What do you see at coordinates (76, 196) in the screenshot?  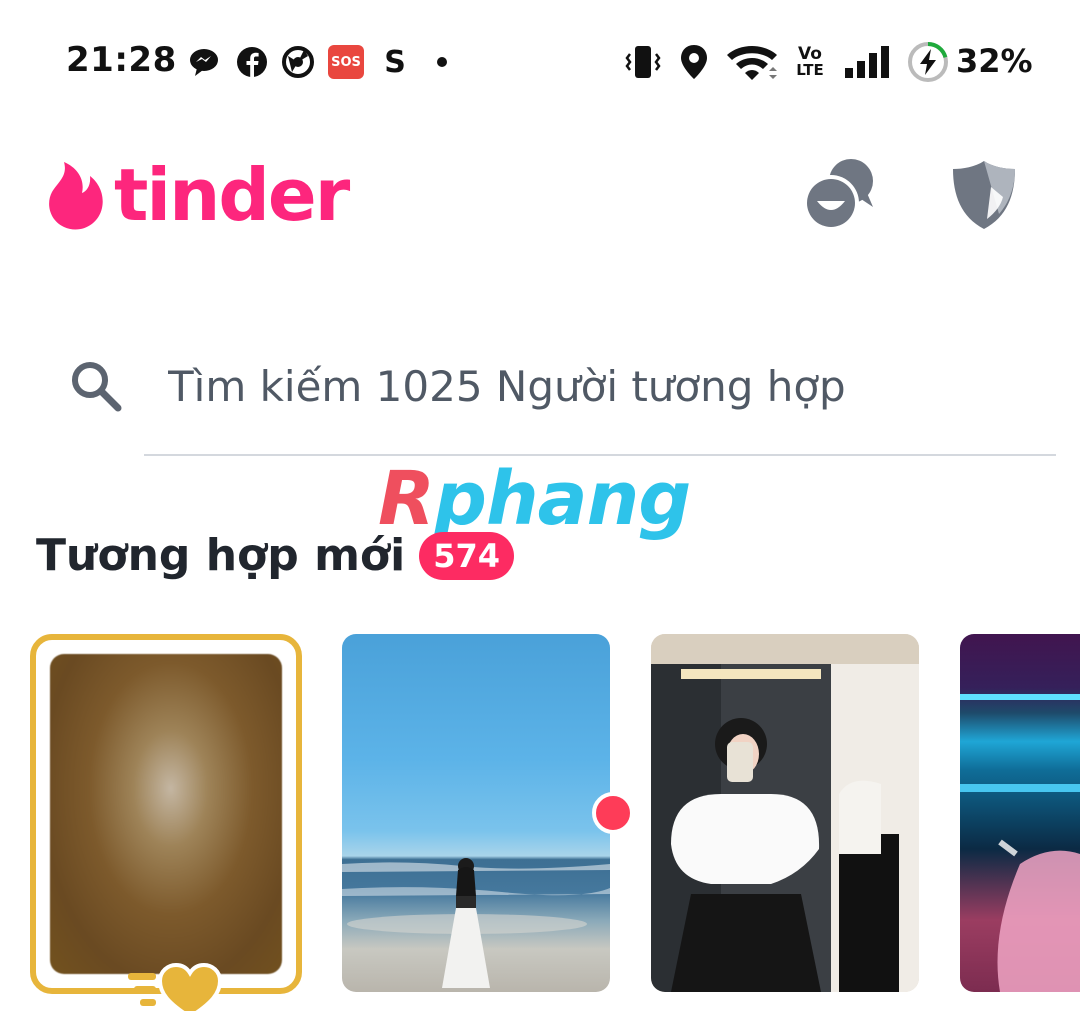 I see `flame-icon` at bounding box center [76, 196].